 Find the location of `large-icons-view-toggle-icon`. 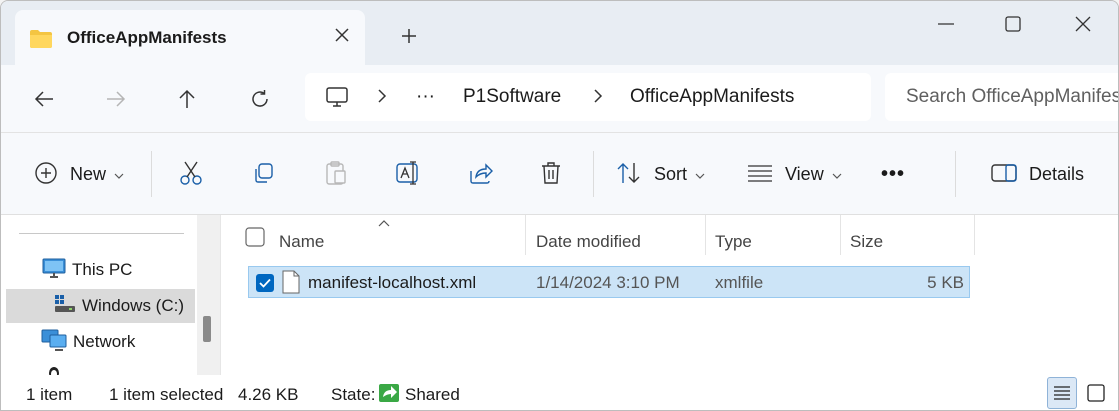

large-icons-view-toggle-icon is located at coordinates (1096, 393).